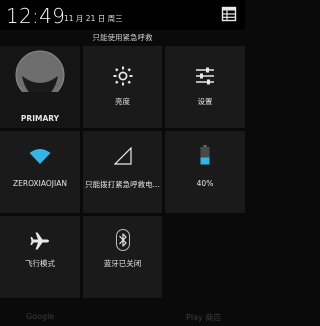 The image size is (320, 326). Describe the element at coordinates (93, 18) in the screenshot. I see `date-label: 11 月 21 日 周三` at that location.